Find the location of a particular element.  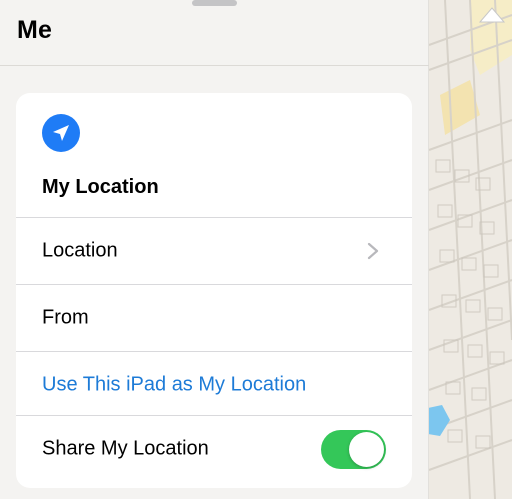

location-arrow-icon is located at coordinates (61, 133).